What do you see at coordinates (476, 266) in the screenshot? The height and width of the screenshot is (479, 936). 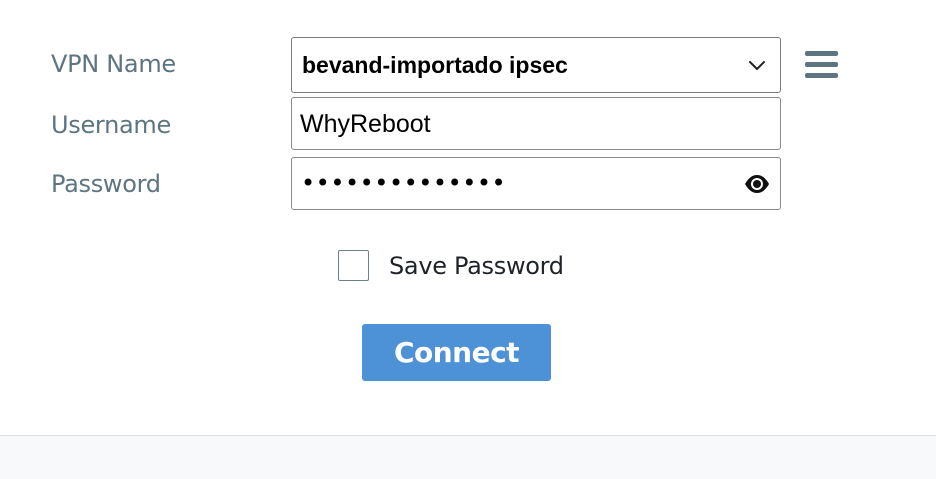 I see `save-password-label: Save Password` at bounding box center [476, 266].